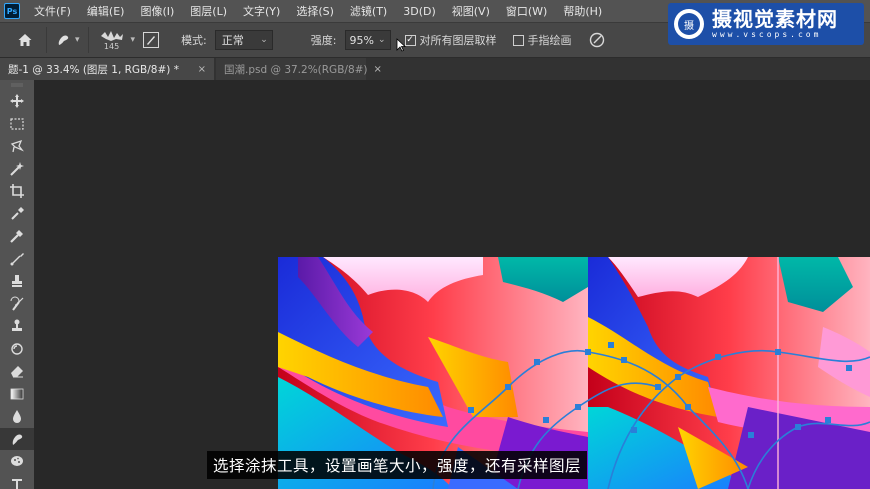  I want to click on brush-panel-icon, so click(151, 40).